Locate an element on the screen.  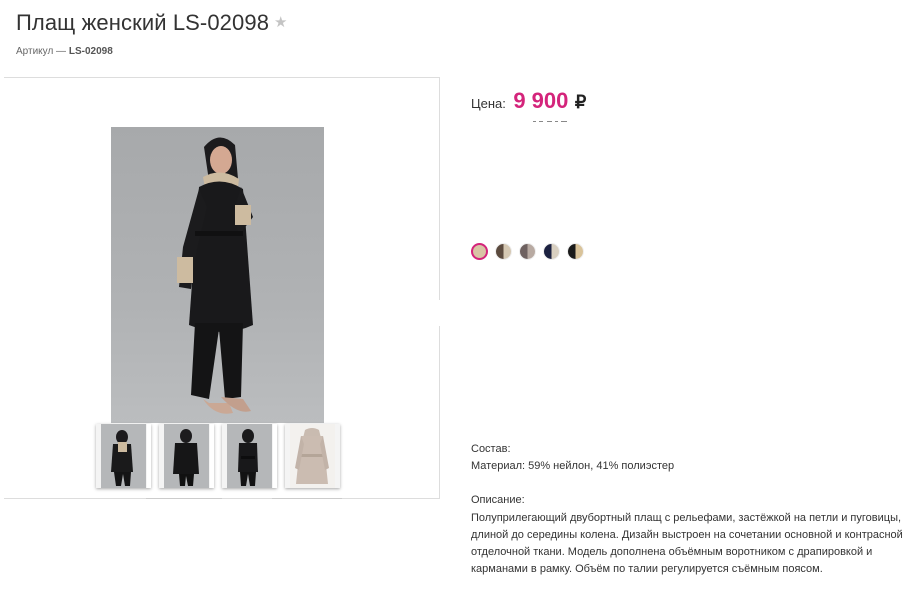
color-swatch-beige is located at coordinates (479, 251).